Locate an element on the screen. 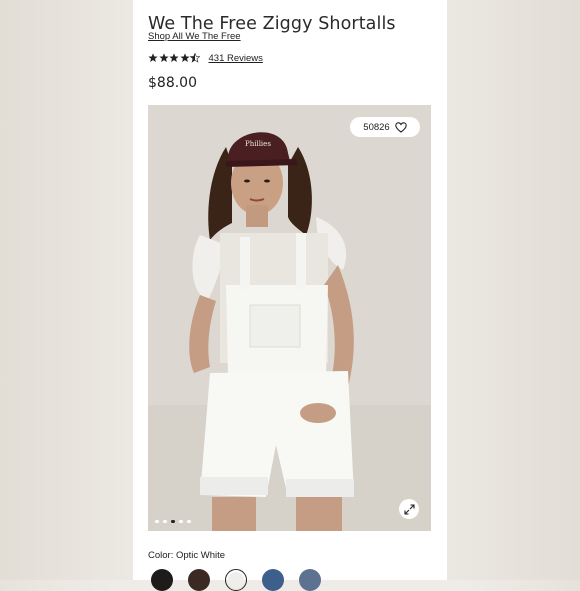 This screenshot has height=591, width=580. selected-color-label: Color: Optic White is located at coordinates (187, 555).